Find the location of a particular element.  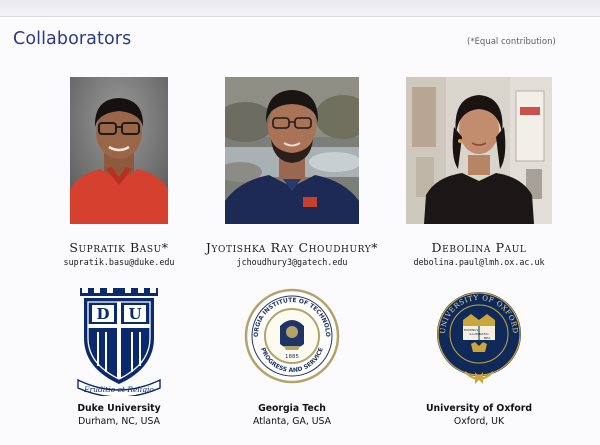

portrait-basu is located at coordinates (119, 150).